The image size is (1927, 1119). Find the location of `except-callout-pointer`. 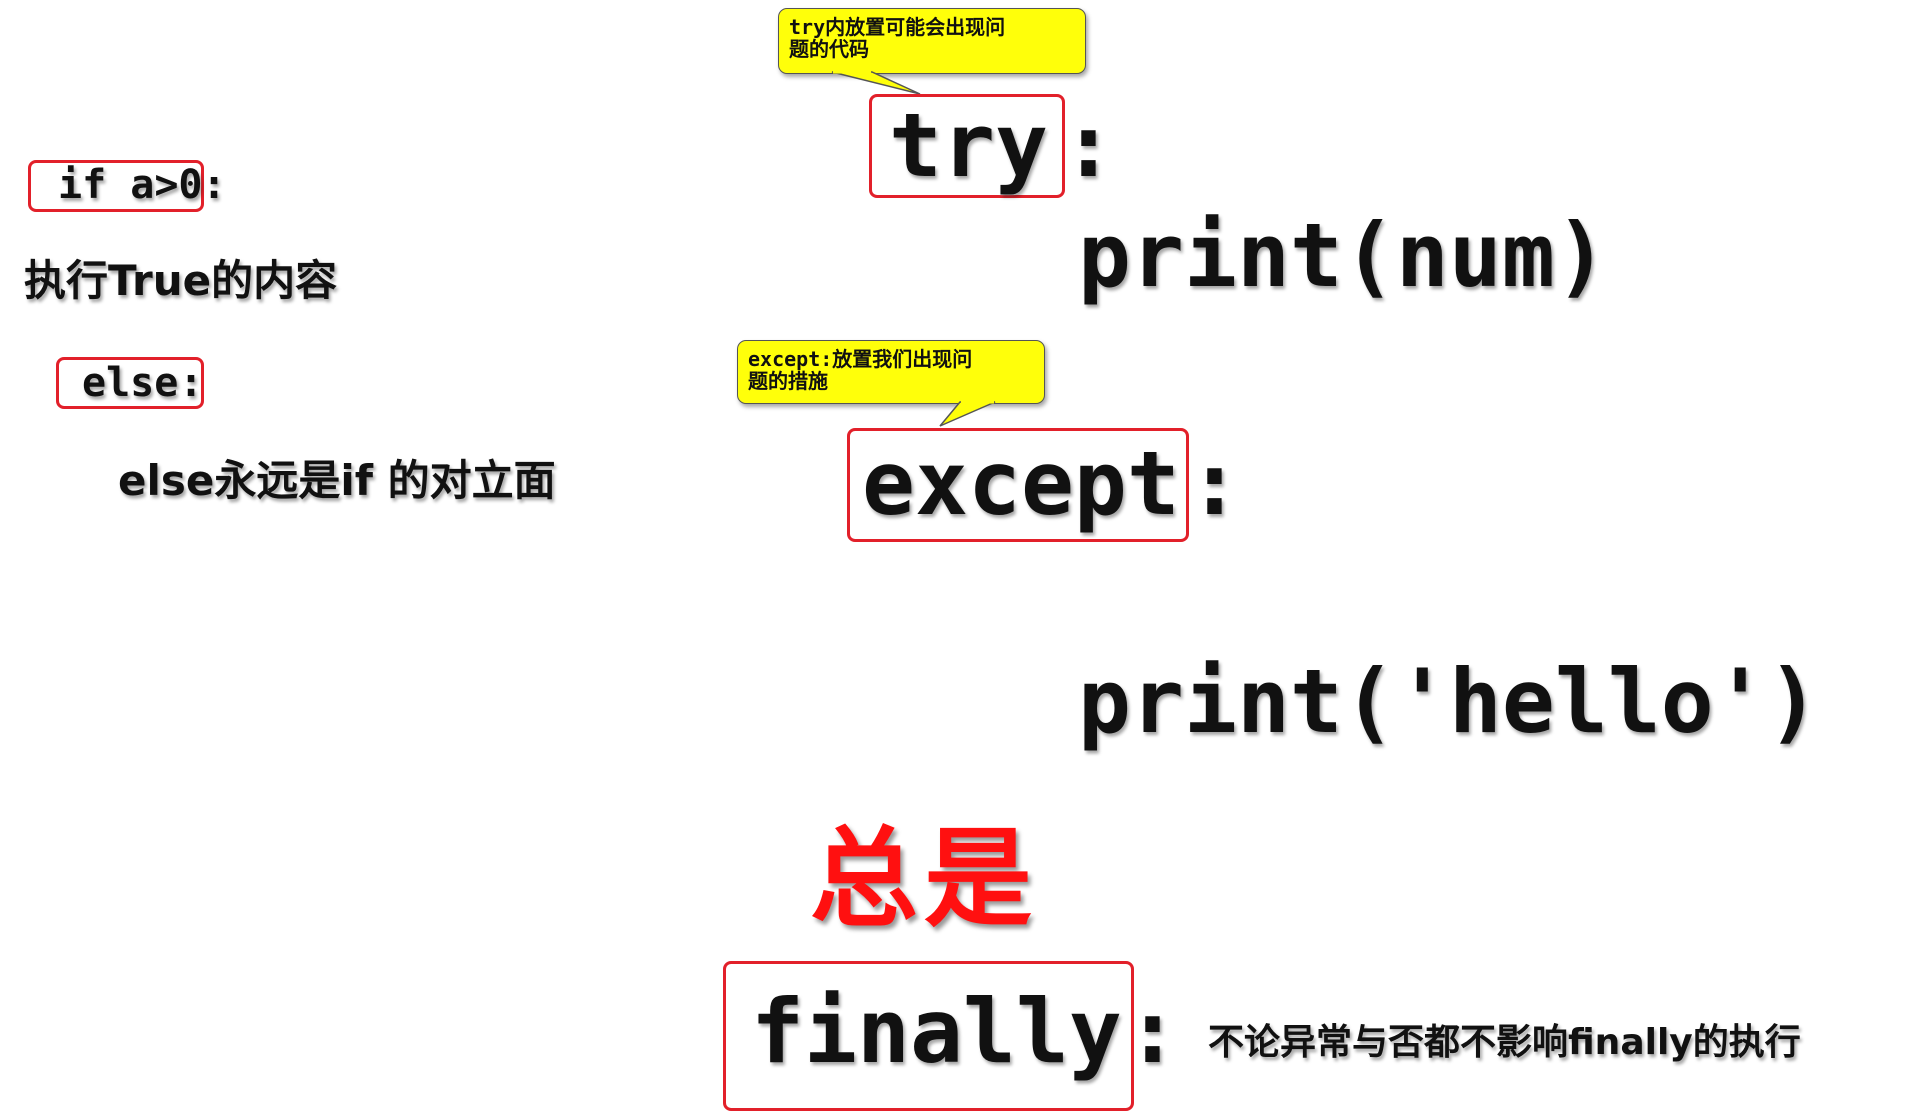

except-callout-pointer is located at coordinates (967, 413).